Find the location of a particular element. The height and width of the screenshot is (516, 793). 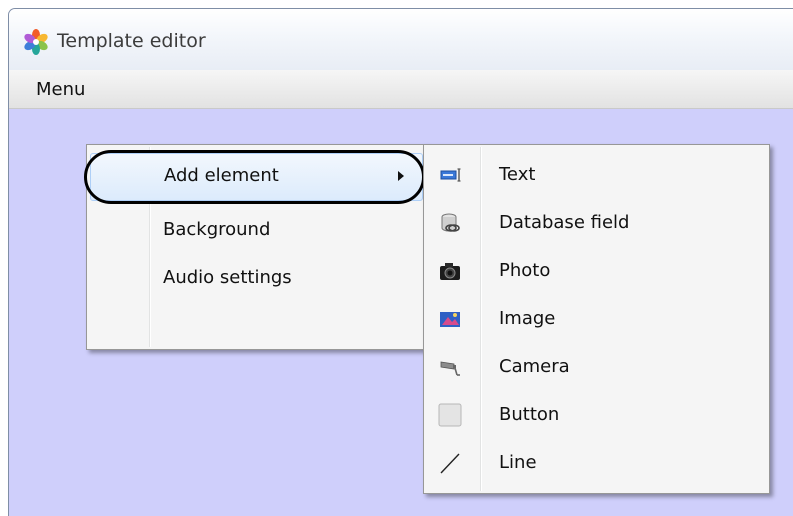

submenu-item-label: Image is located at coordinates (527, 318).